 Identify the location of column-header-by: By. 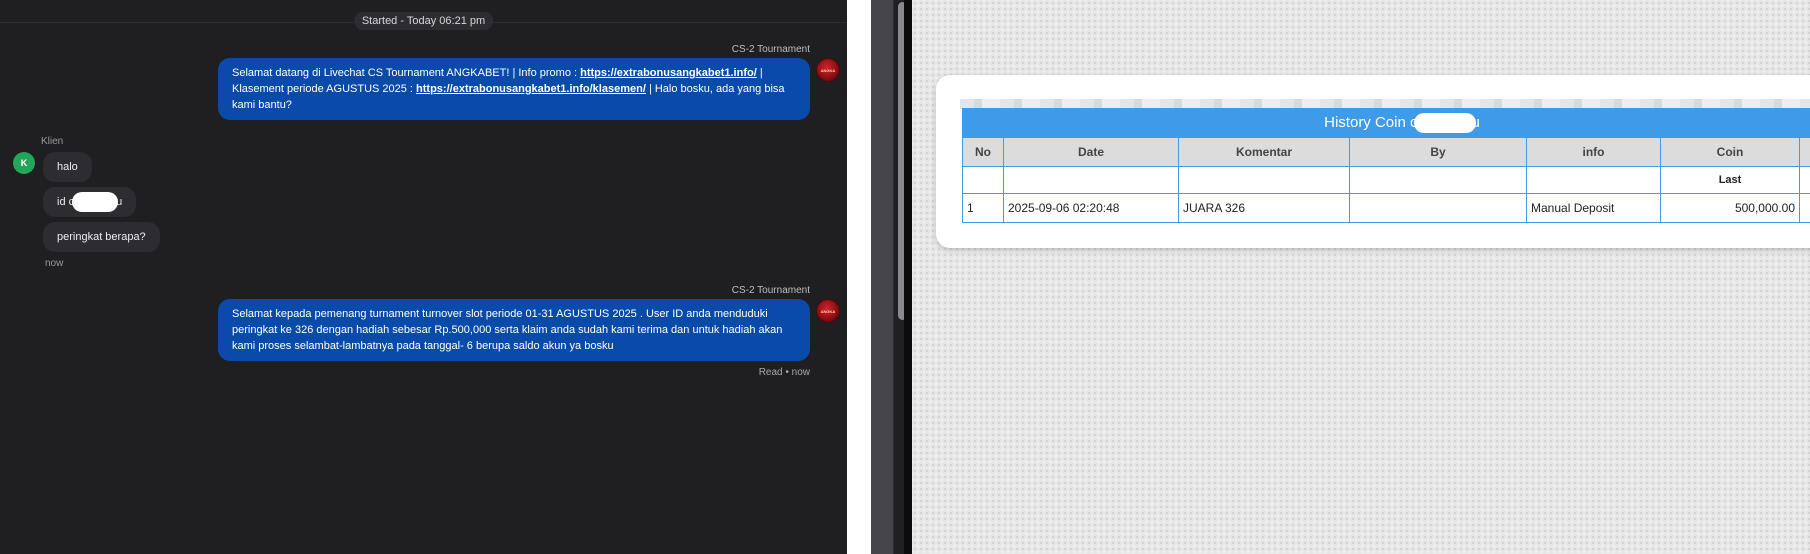
(1438, 152).